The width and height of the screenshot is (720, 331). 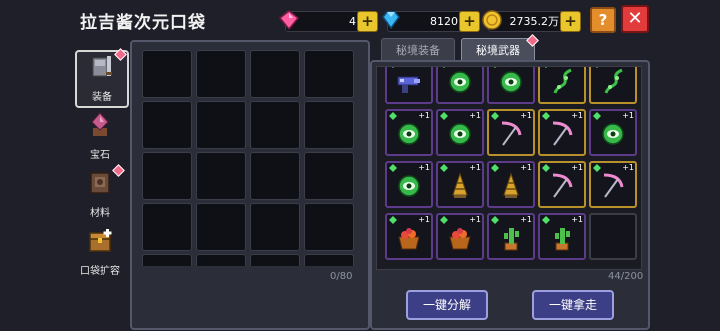 I want to click on sidebar-item-label: 宝石, so click(x=100, y=155).